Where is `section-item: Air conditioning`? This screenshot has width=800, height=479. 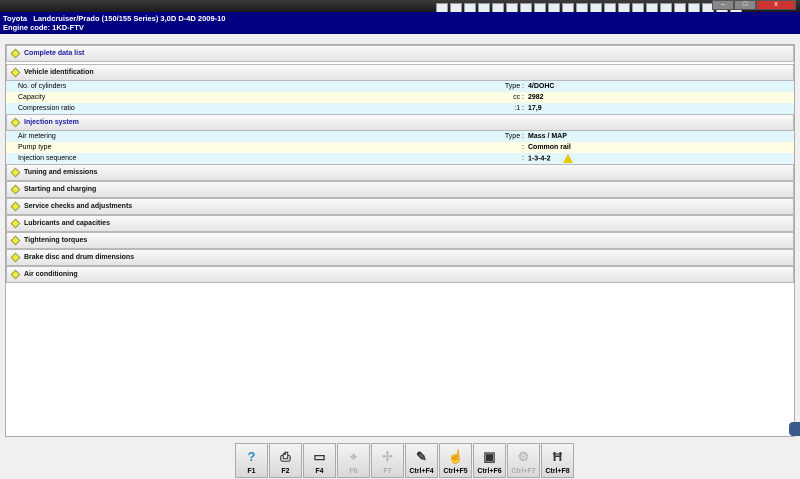 section-item: Air conditioning is located at coordinates (400, 274).